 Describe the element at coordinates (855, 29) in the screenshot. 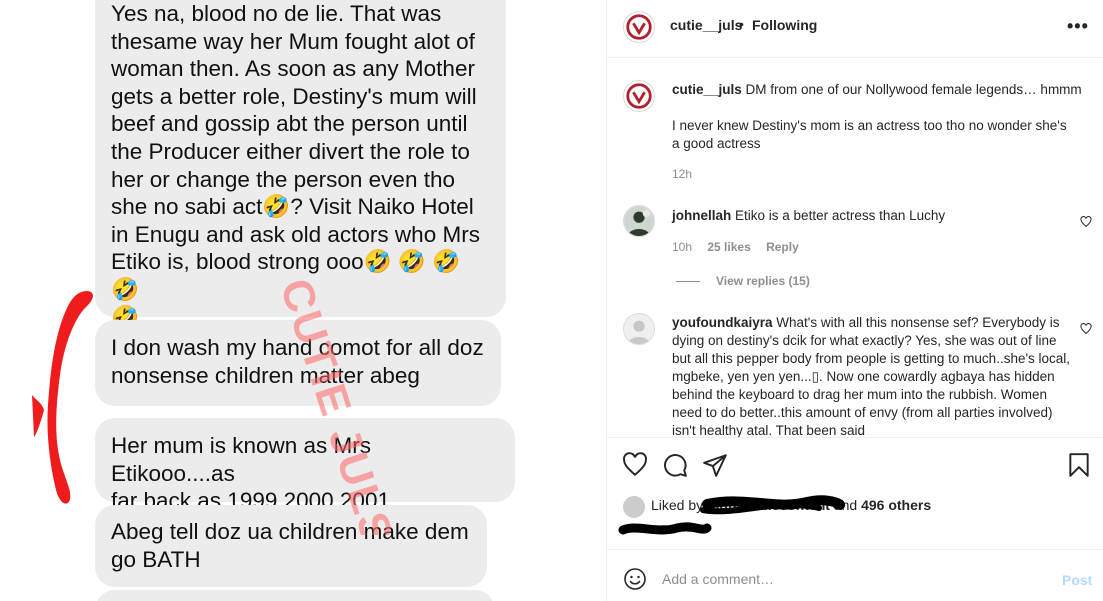

I see `post-header: cutie__juls • Following •••` at that location.